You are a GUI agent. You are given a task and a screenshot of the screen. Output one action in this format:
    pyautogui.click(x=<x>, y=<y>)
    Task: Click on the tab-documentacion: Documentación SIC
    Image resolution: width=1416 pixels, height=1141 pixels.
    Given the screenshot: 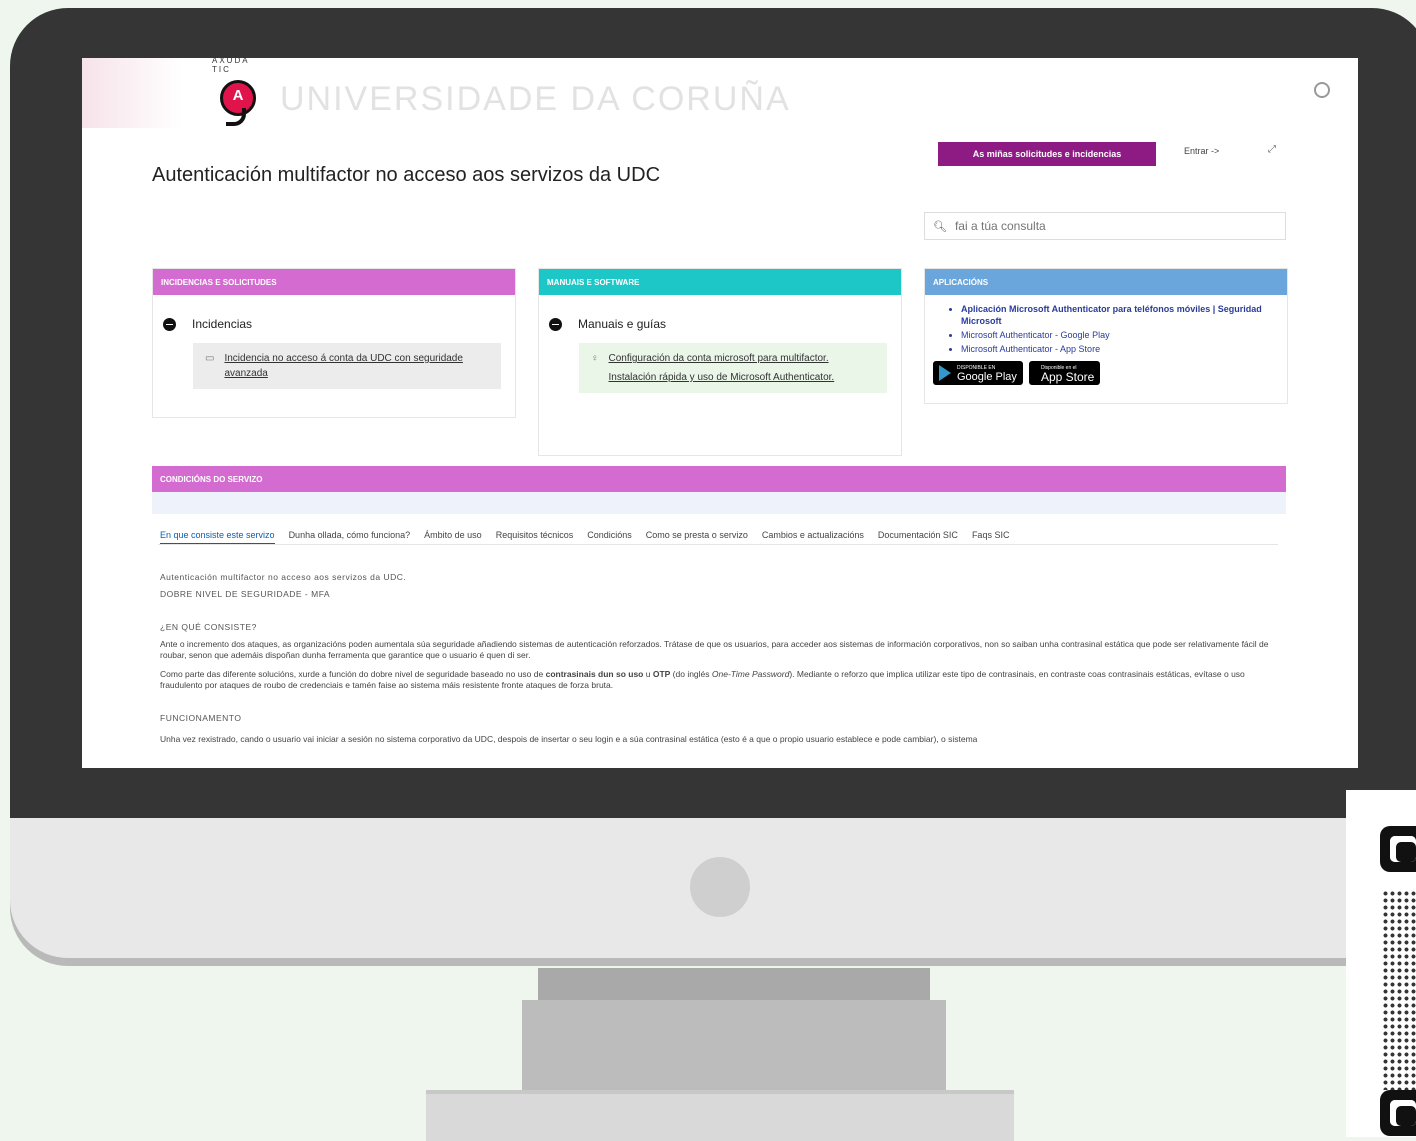 What is the action you would take?
    pyautogui.click(x=918, y=537)
    